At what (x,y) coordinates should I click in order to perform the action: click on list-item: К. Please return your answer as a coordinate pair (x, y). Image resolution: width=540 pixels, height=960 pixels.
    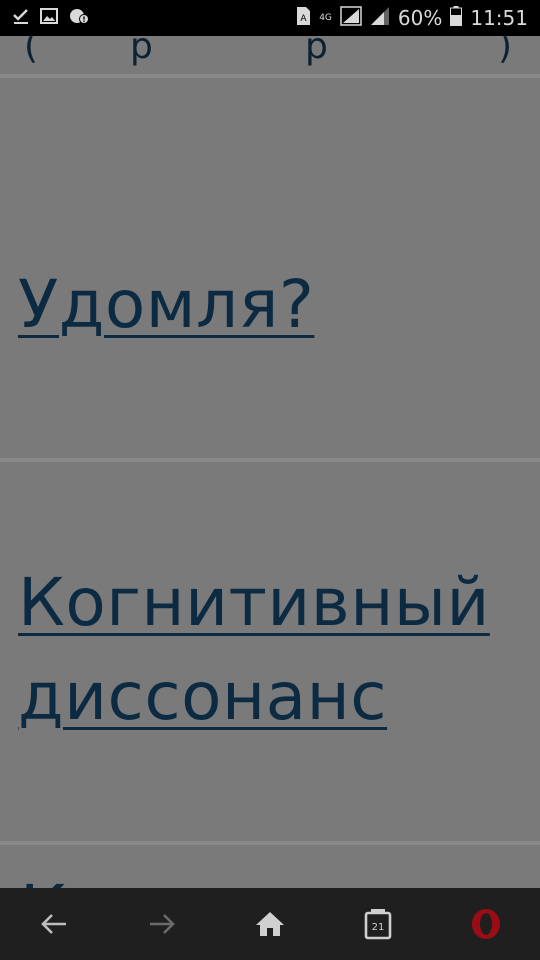
    Looking at the image, I should click on (270, 867).